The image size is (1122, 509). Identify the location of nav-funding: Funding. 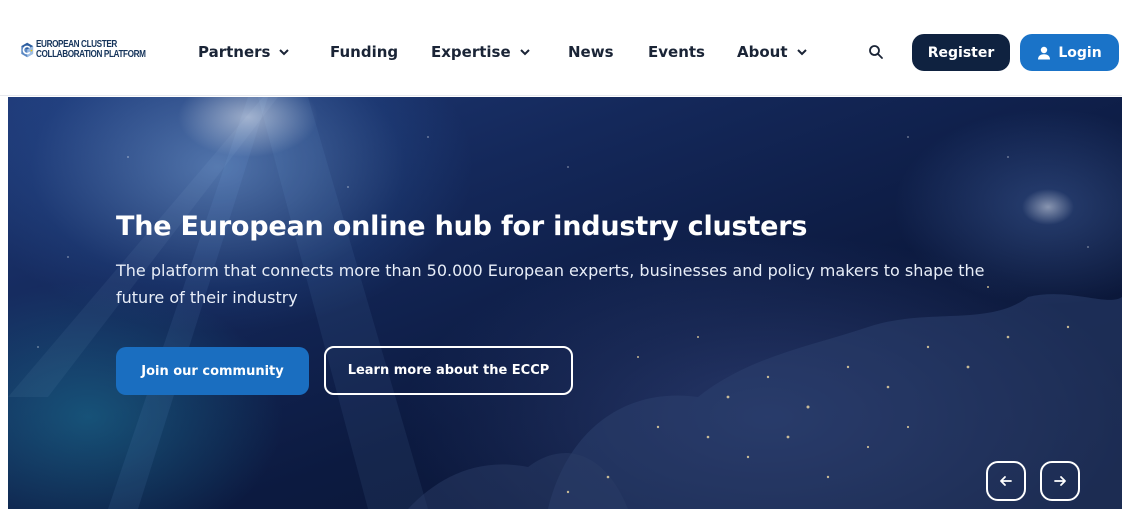
(364, 52).